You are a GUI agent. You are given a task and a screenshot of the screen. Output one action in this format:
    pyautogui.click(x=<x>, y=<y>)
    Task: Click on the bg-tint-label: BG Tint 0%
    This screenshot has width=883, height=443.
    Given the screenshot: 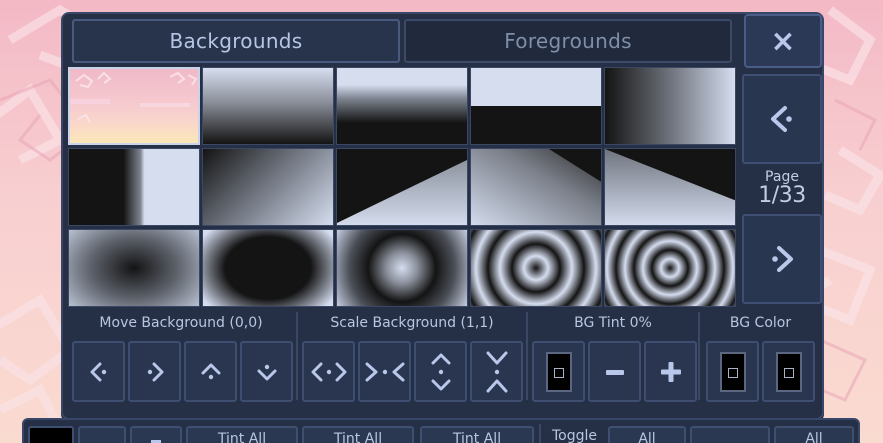 What is the action you would take?
    pyautogui.click(x=613, y=323)
    